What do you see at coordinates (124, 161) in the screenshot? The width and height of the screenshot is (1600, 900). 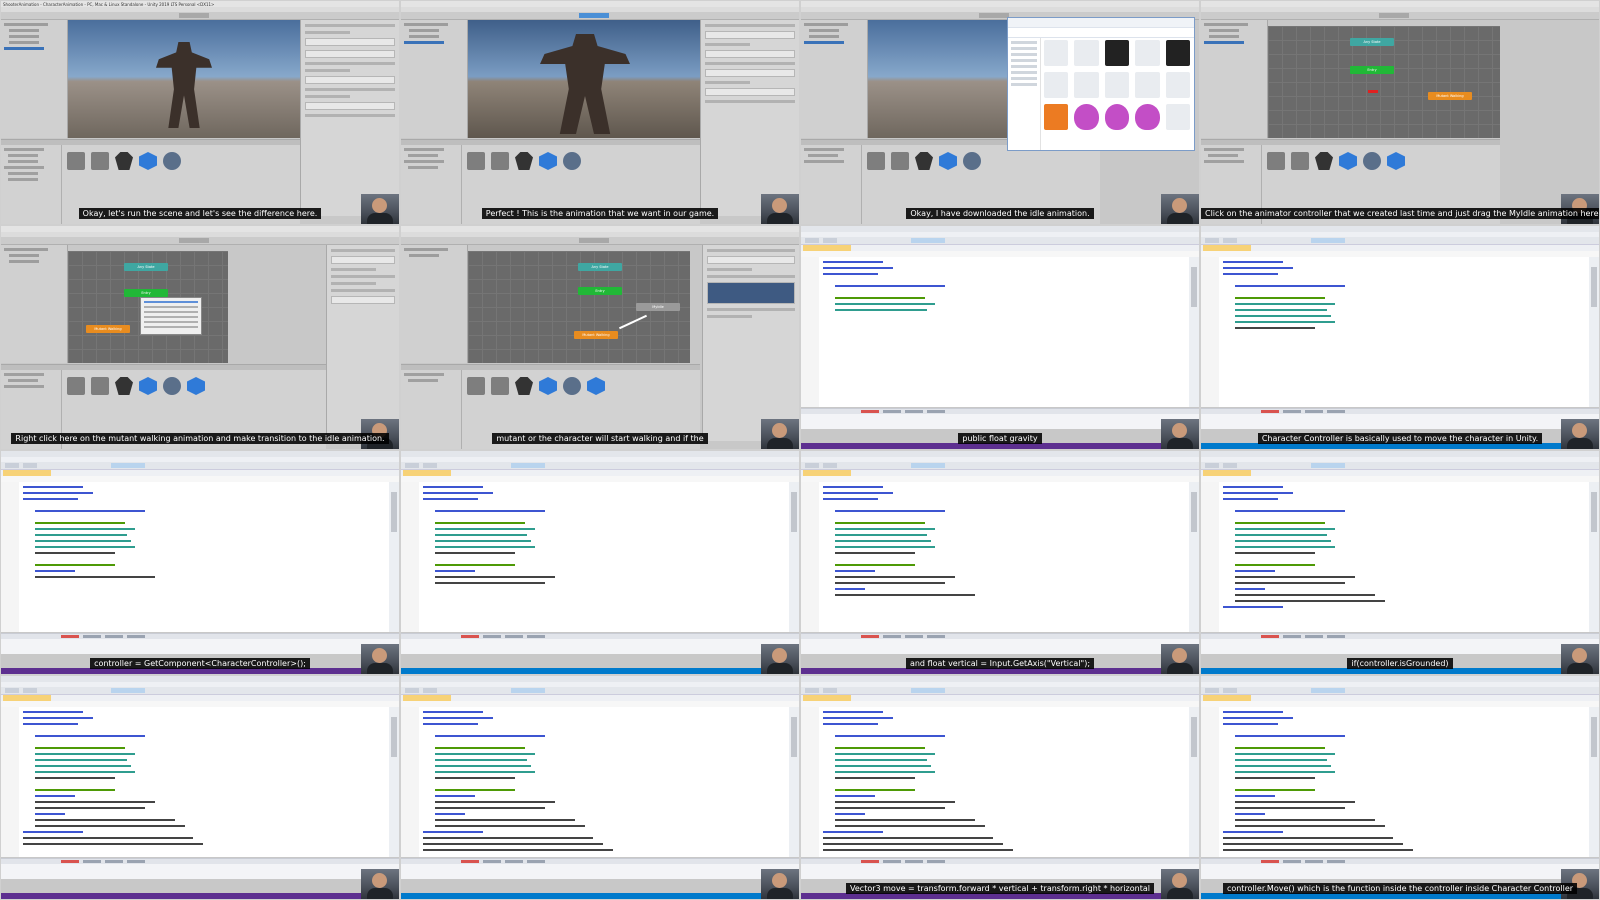 I see `mesh-asset-icon` at bounding box center [124, 161].